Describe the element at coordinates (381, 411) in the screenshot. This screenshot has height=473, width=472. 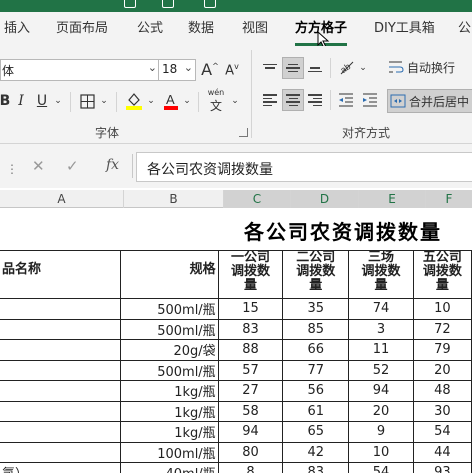
I see `cell-company3: 20` at that location.